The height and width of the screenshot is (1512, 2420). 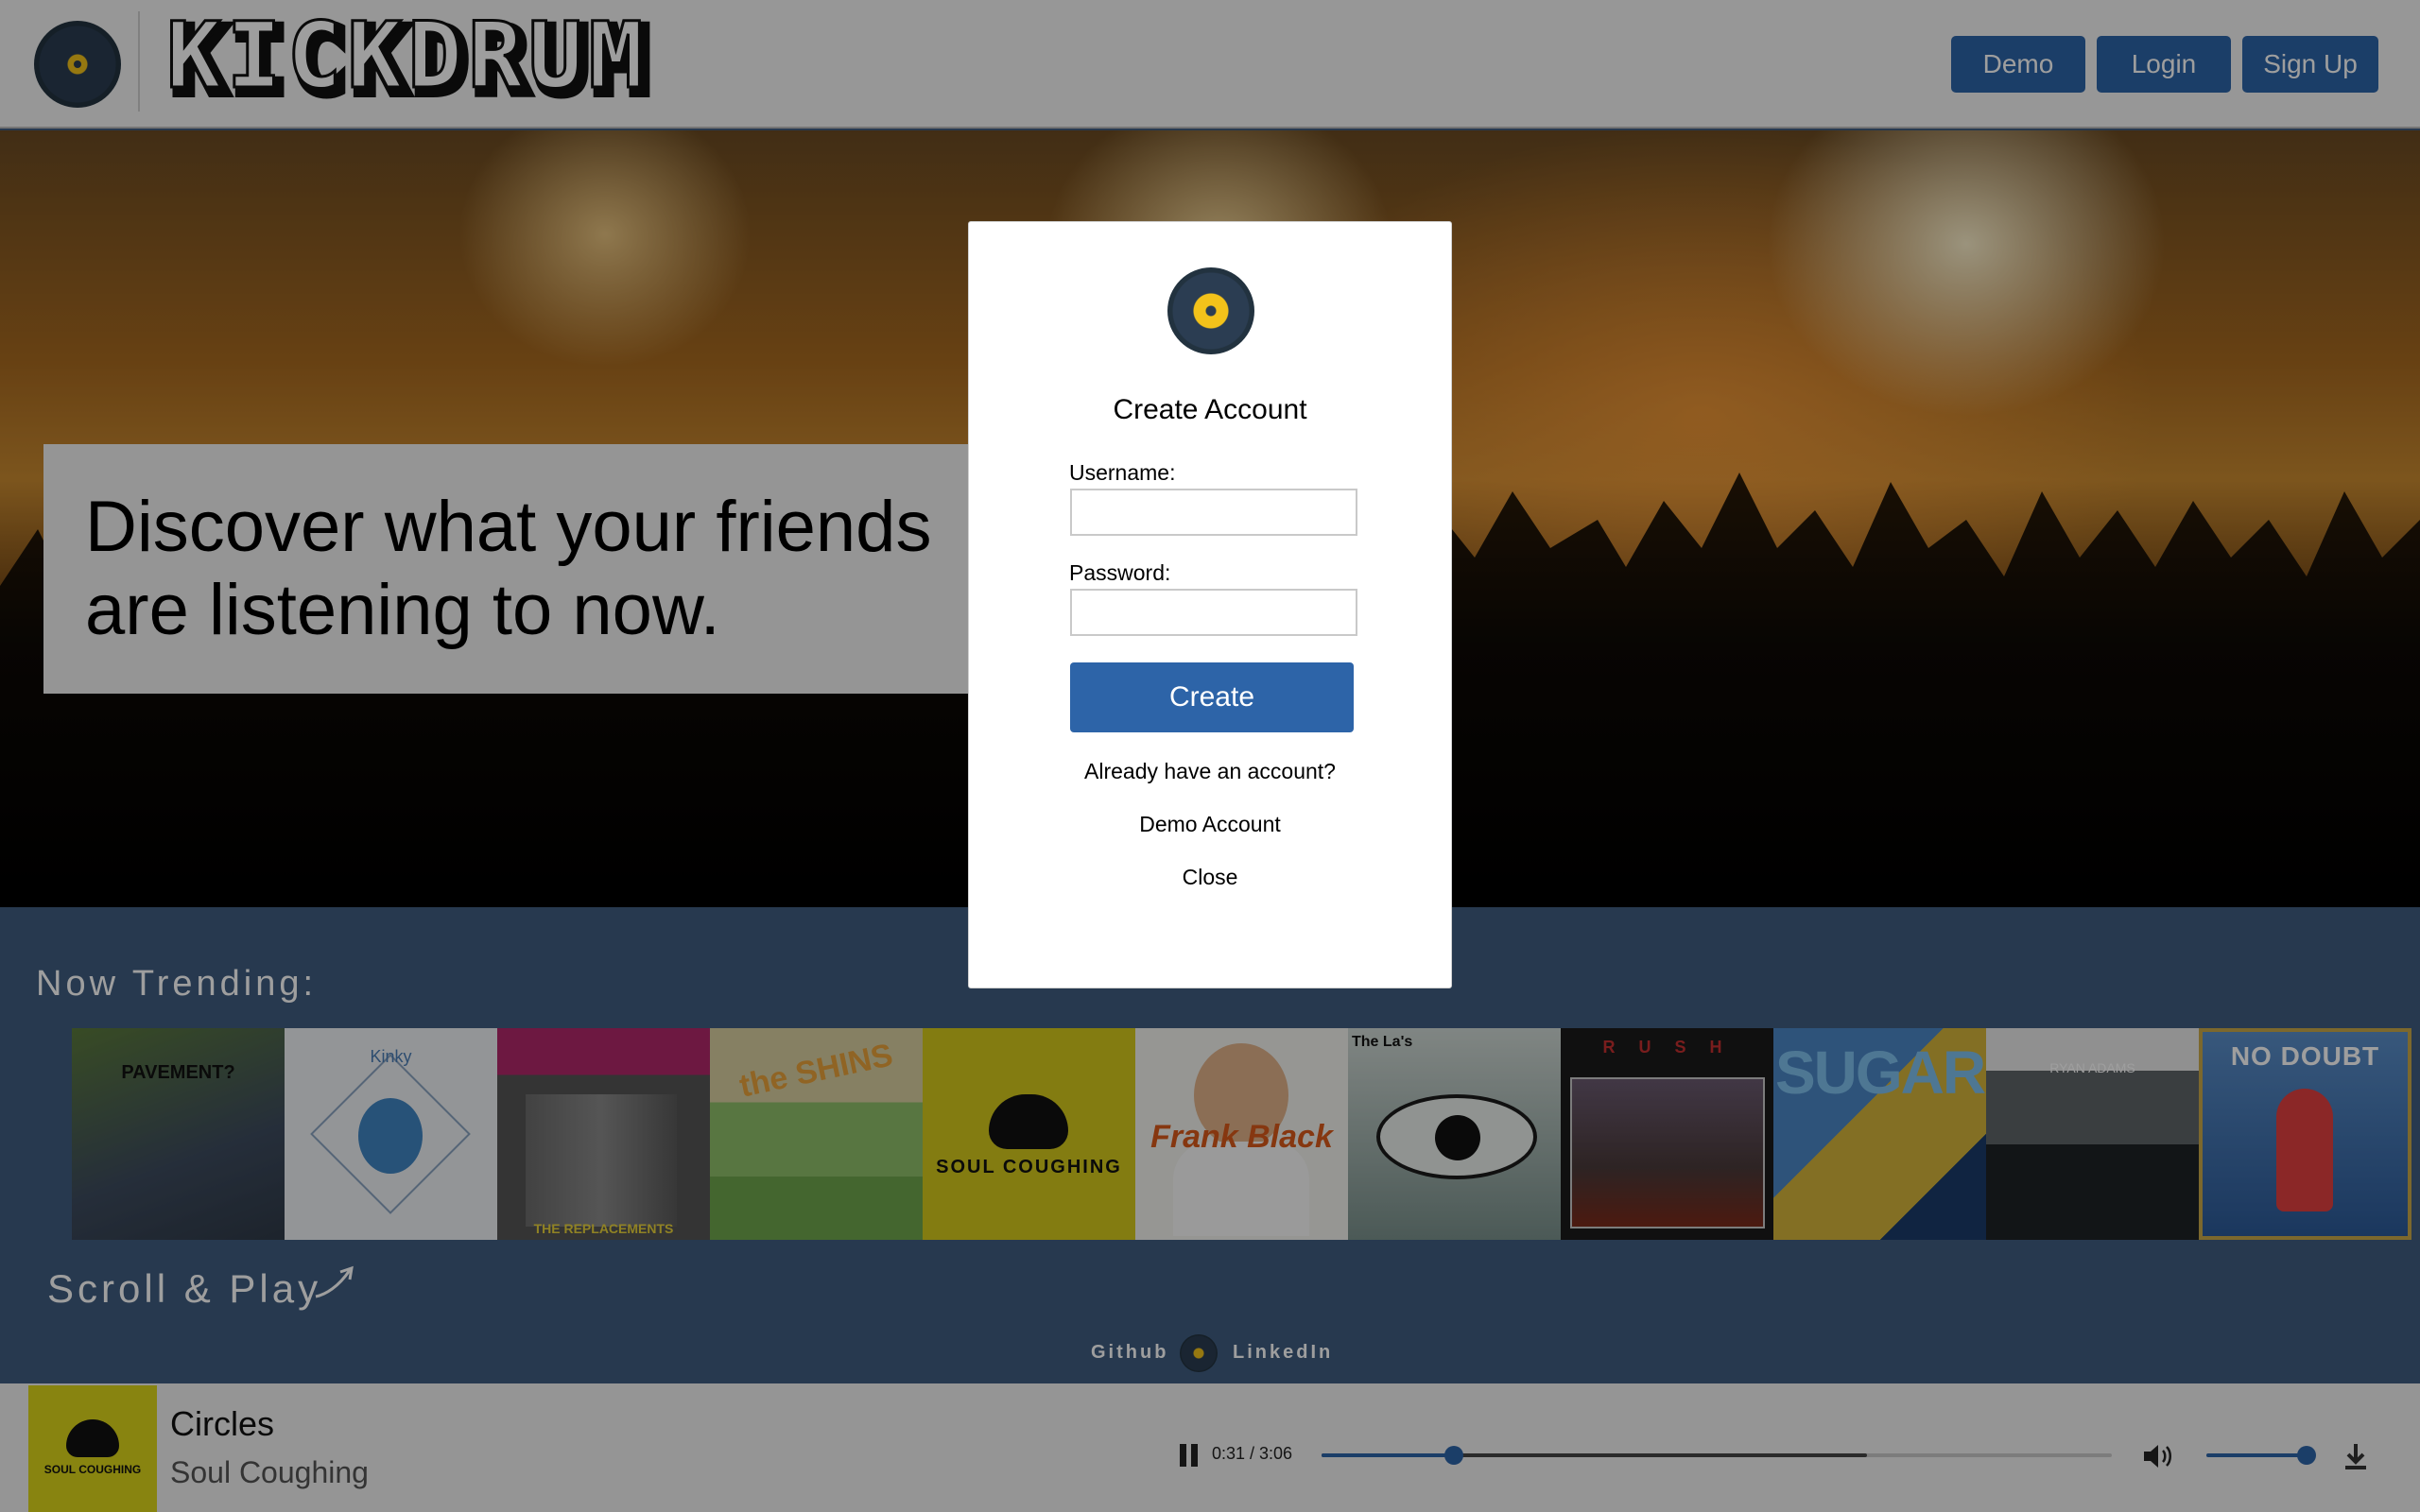 What do you see at coordinates (1212, 697) in the screenshot?
I see `create-button: Create` at bounding box center [1212, 697].